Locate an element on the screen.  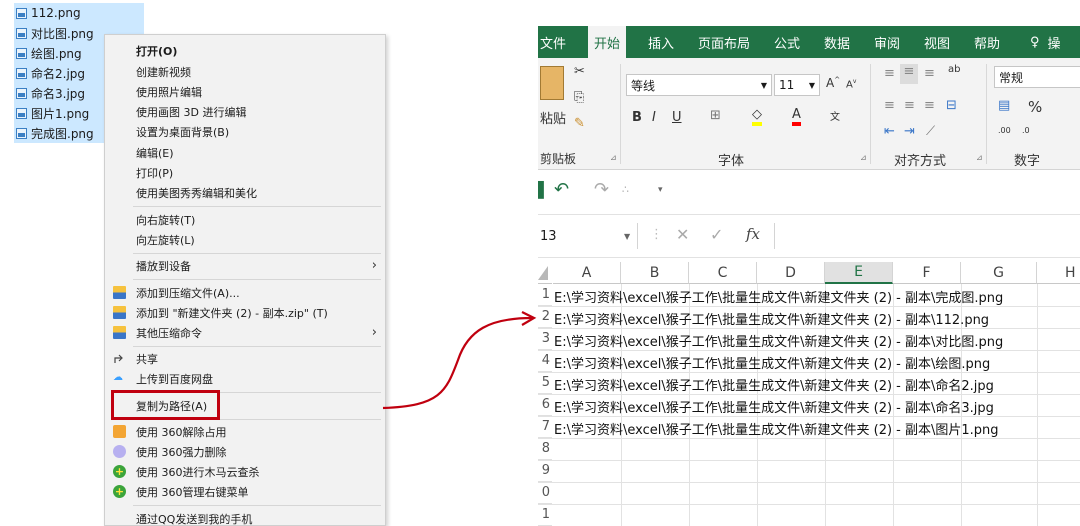
menu-item-cast-to-device: 播放到设备 › is located at coordinates (245, 265).